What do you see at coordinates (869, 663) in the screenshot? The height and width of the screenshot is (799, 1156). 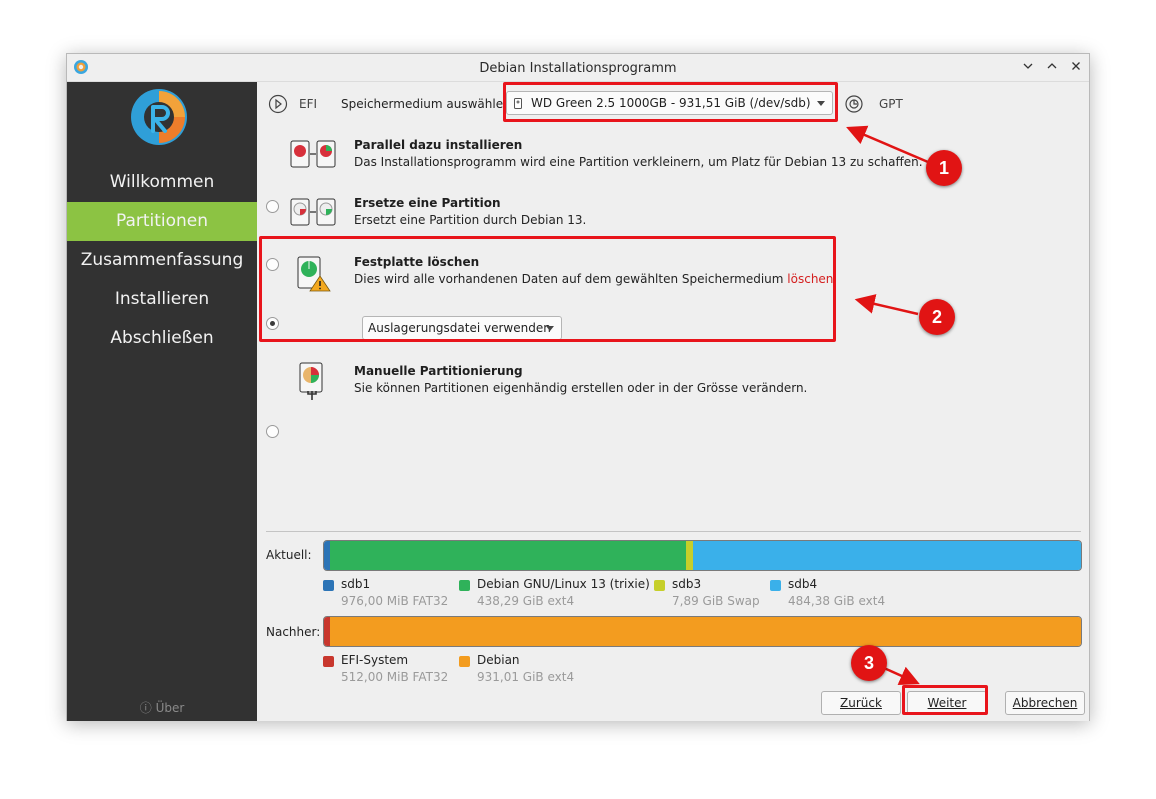 I see `annotation-badge-3: 3` at bounding box center [869, 663].